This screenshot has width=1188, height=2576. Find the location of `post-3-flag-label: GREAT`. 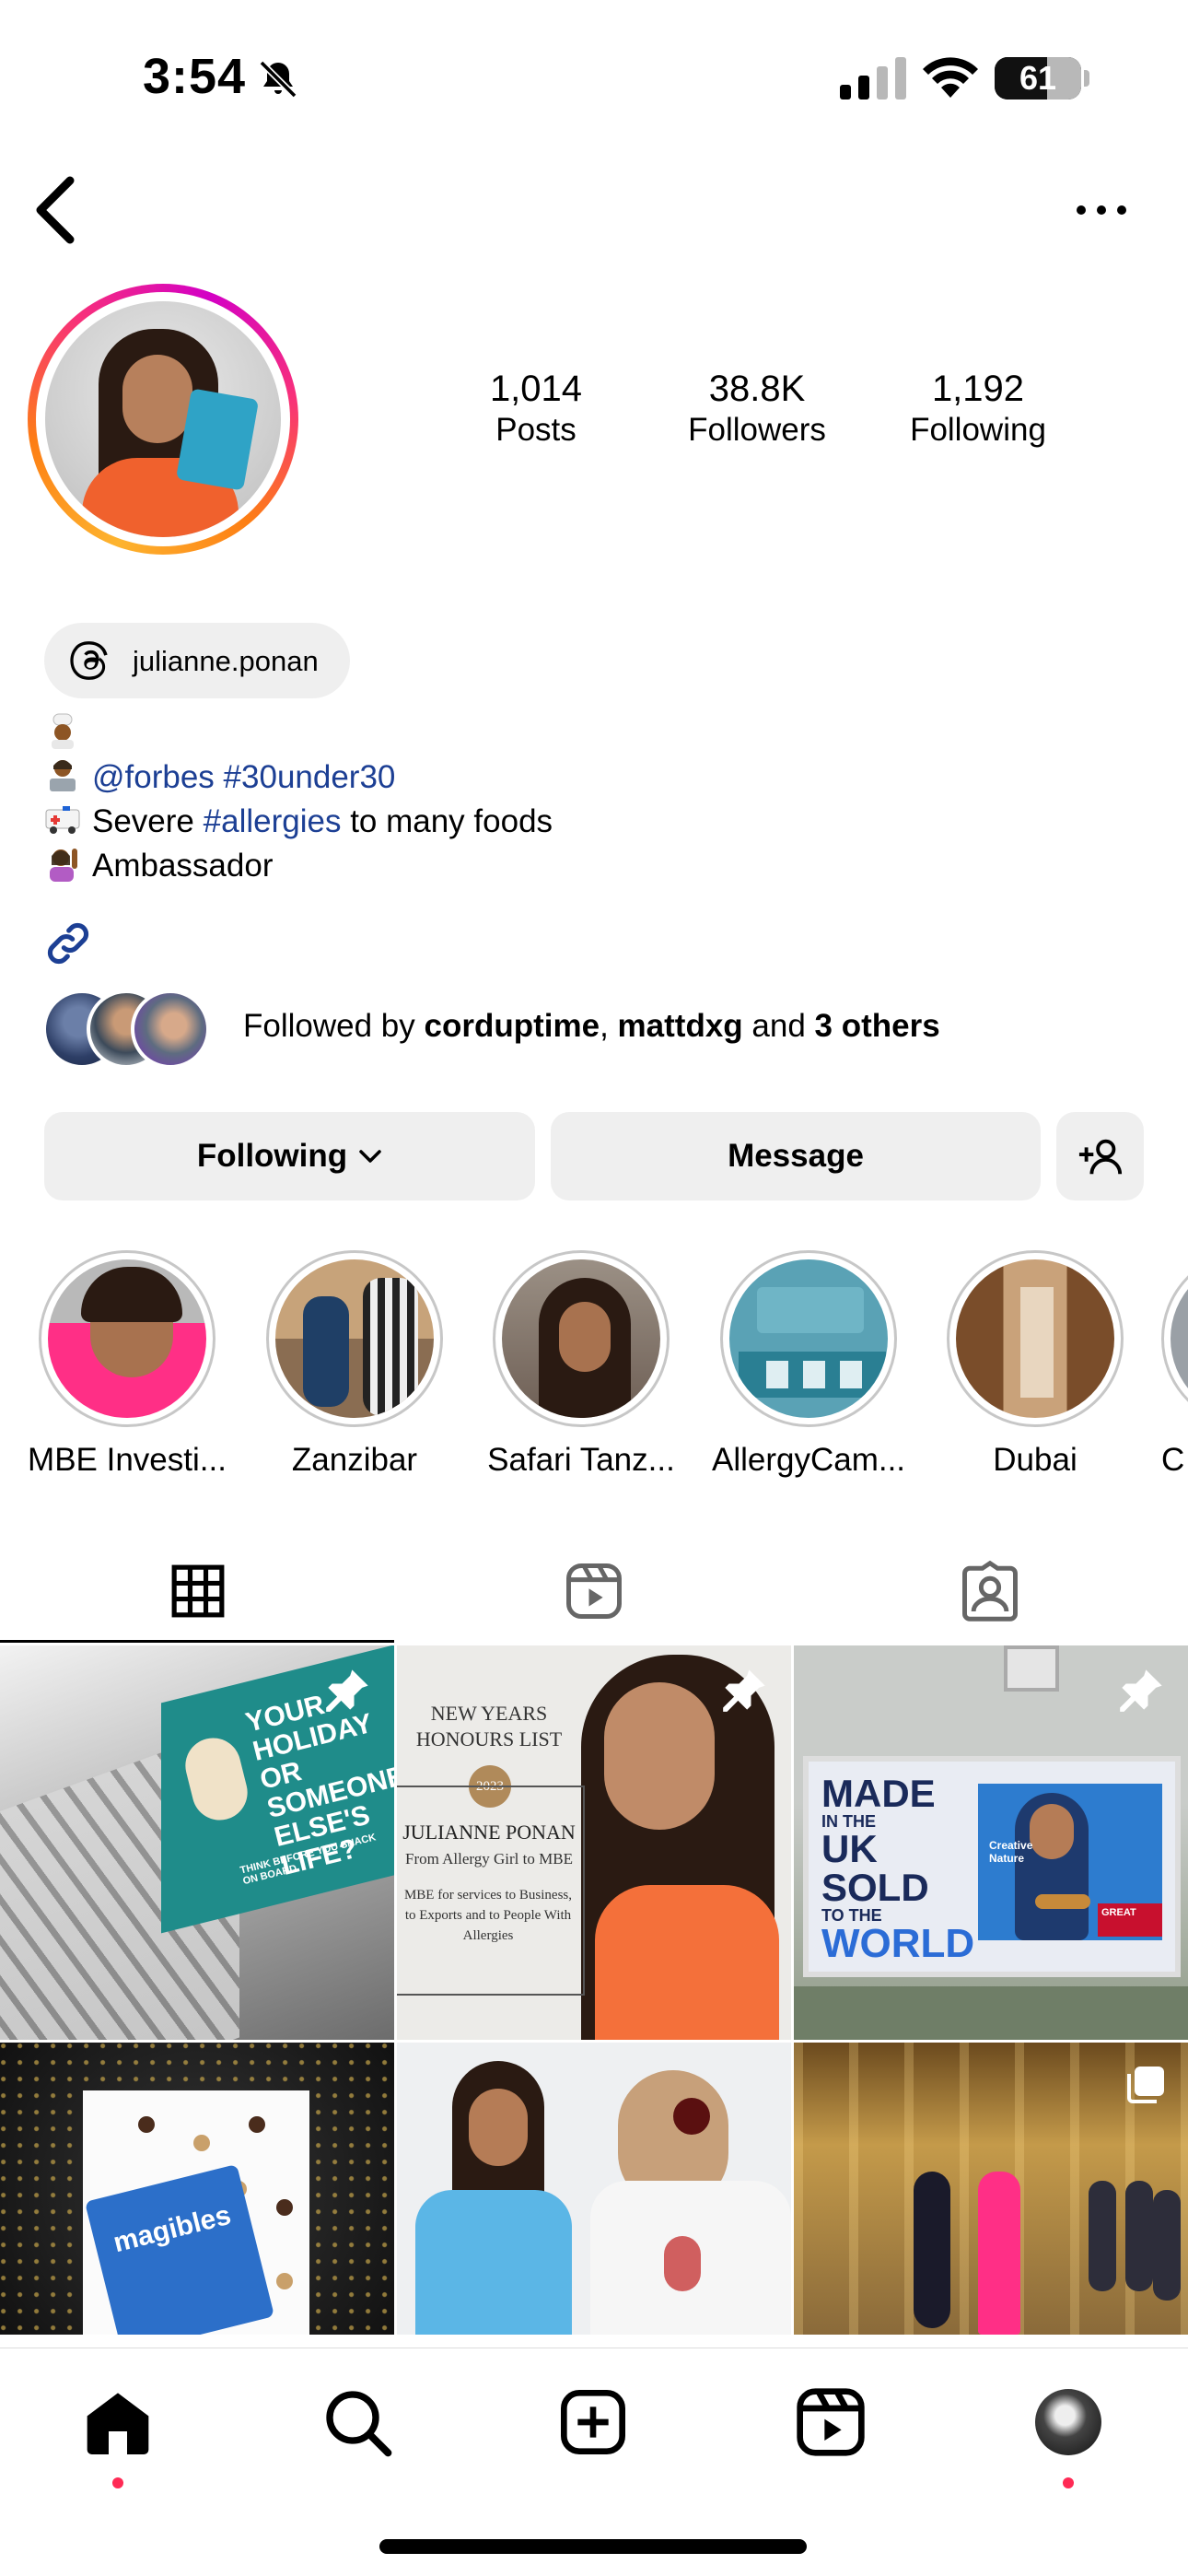

post-3-flag-label: GREAT is located at coordinates (1130, 1920).